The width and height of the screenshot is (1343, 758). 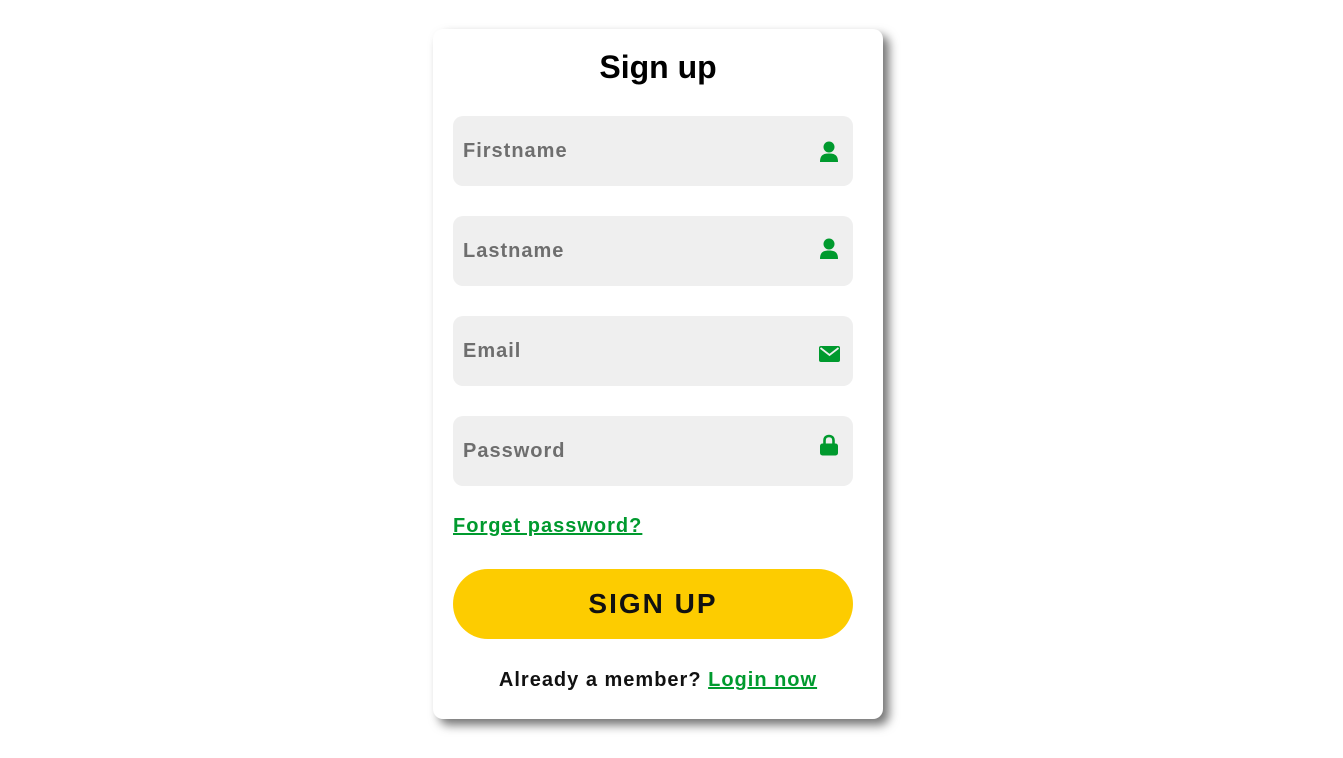 What do you see at coordinates (628, 251) in the screenshot?
I see `lastname-input` at bounding box center [628, 251].